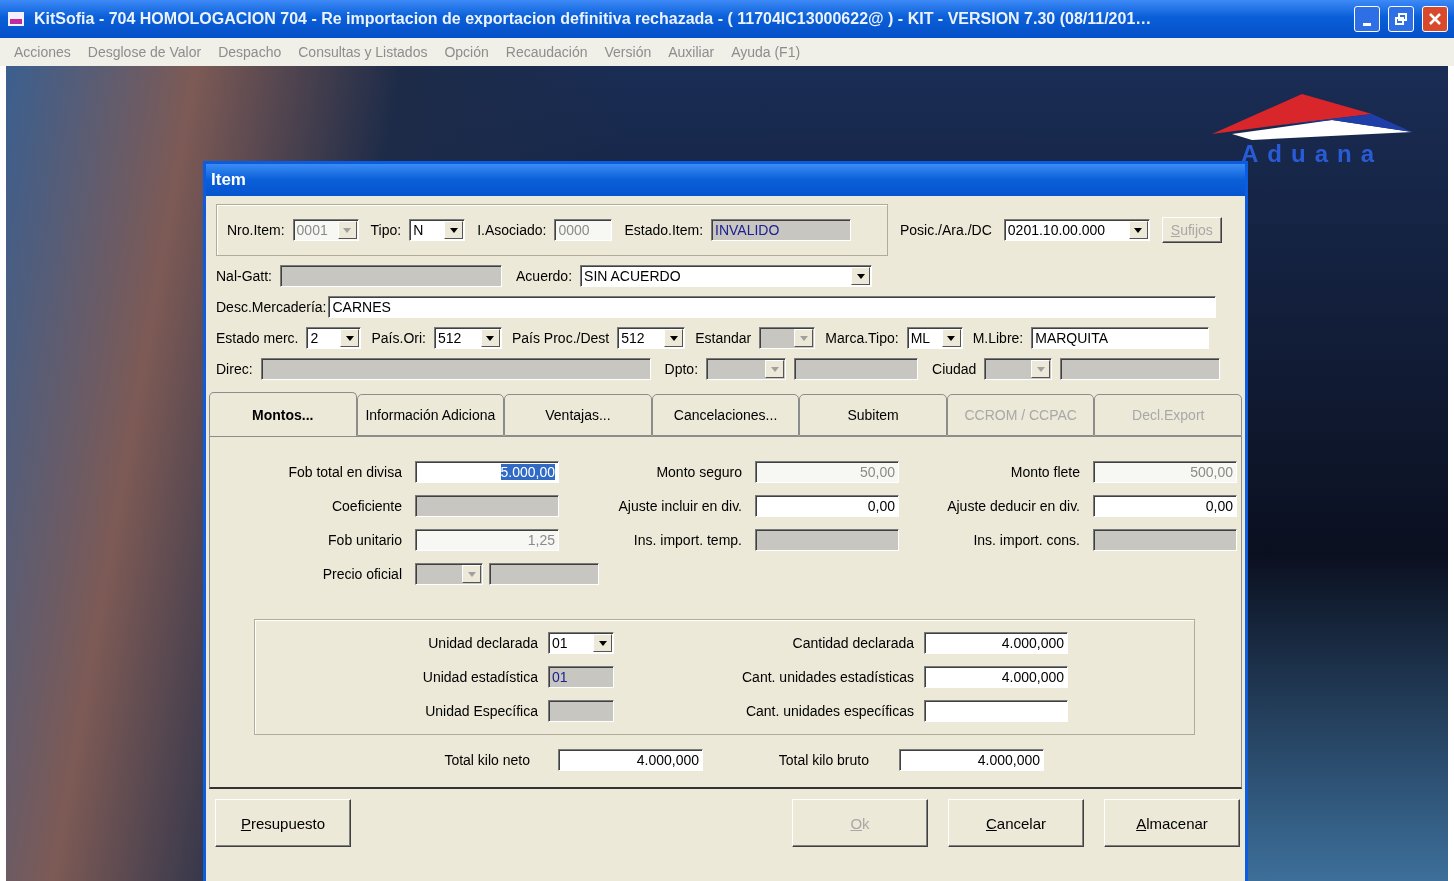 The height and width of the screenshot is (881, 1454). What do you see at coordinates (1312, 154) in the screenshot?
I see `logo-text: Aduana` at bounding box center [1312, 154].